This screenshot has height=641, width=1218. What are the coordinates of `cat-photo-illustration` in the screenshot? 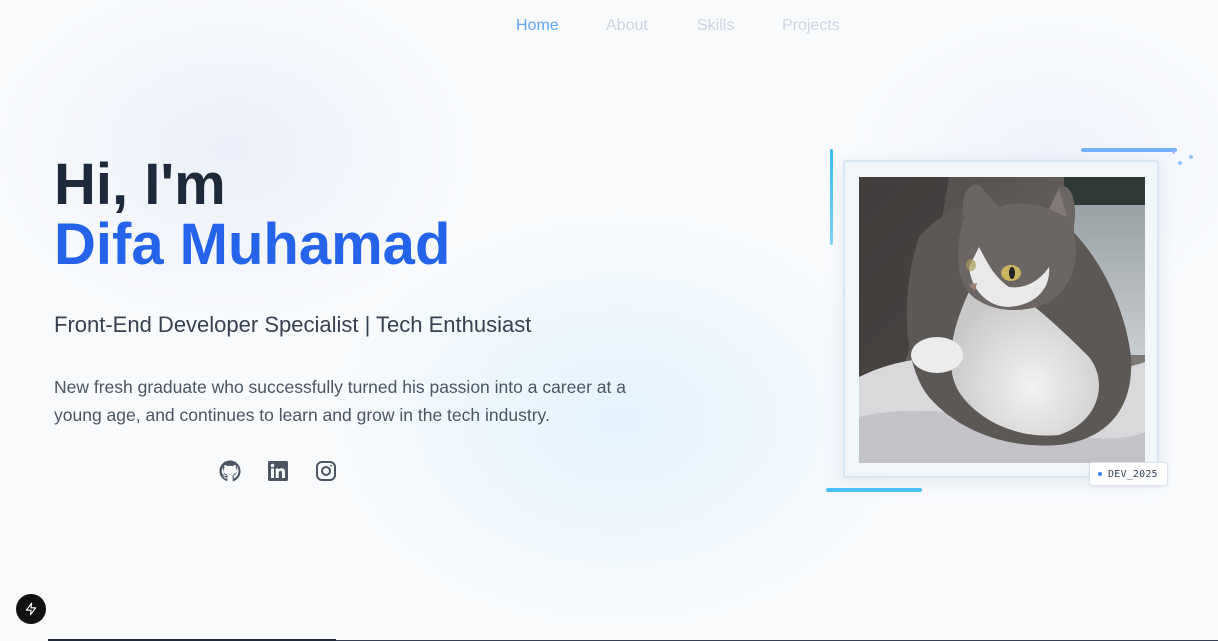 It's located at (1002, 320).